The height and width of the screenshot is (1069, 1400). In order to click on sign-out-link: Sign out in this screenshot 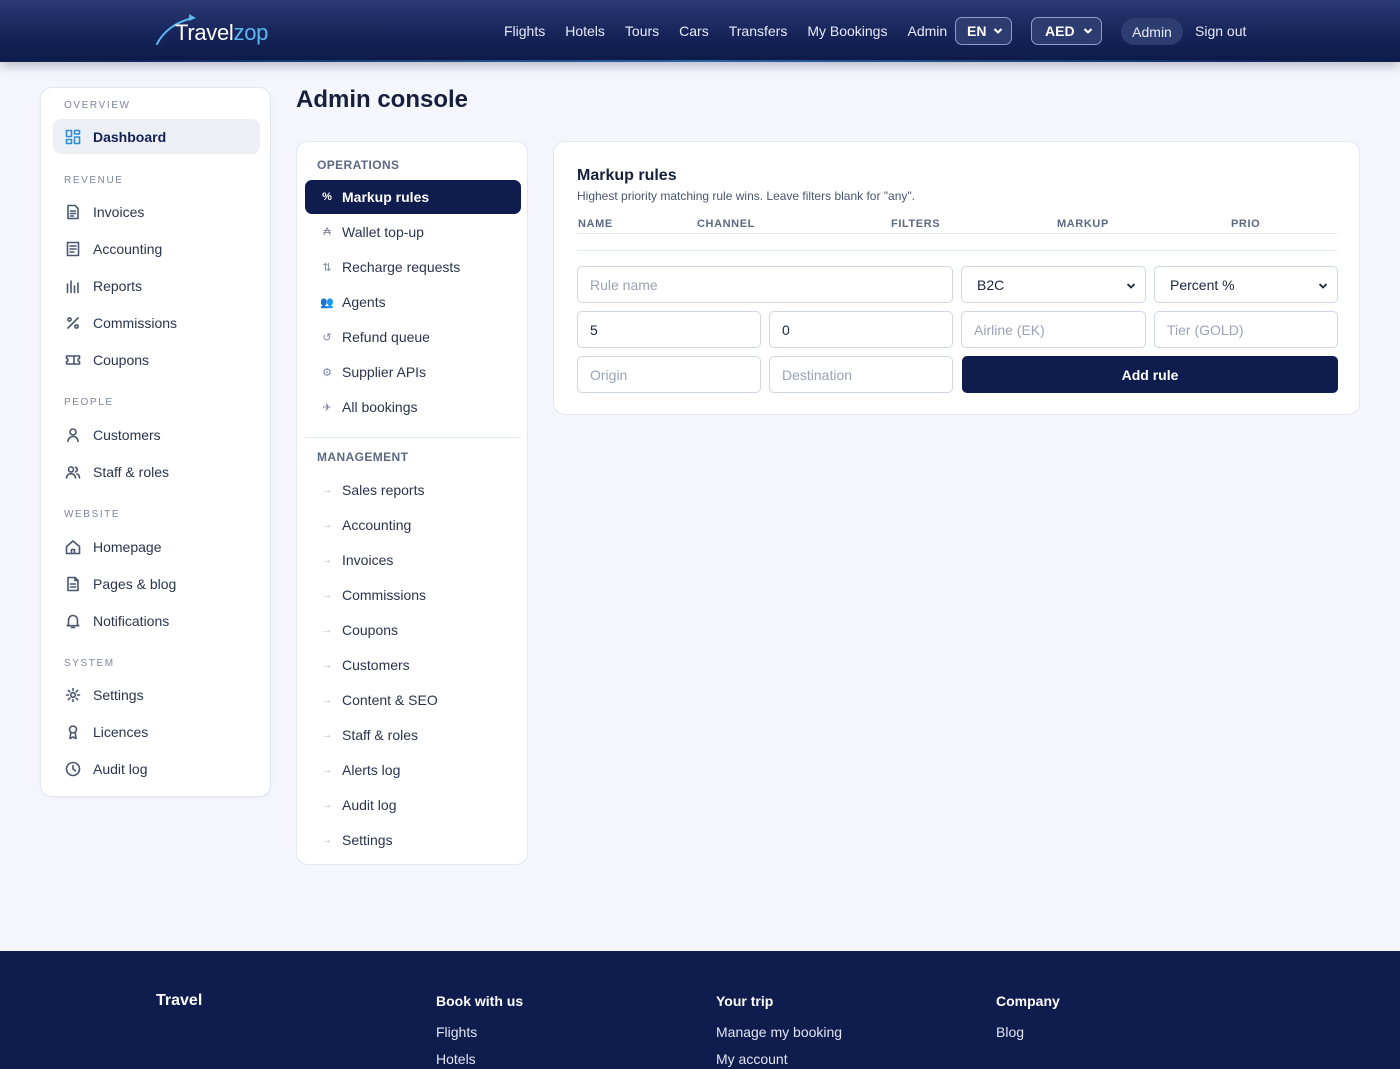, I will do `click(1220, 31)`.